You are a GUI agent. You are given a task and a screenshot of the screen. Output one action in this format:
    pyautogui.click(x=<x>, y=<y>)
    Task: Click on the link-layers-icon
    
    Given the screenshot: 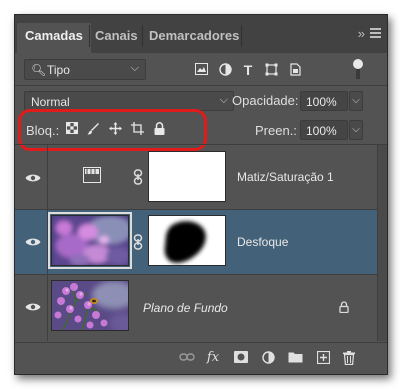 What is the action you would take?
    pyautogui.click(x=187, y=358)
    